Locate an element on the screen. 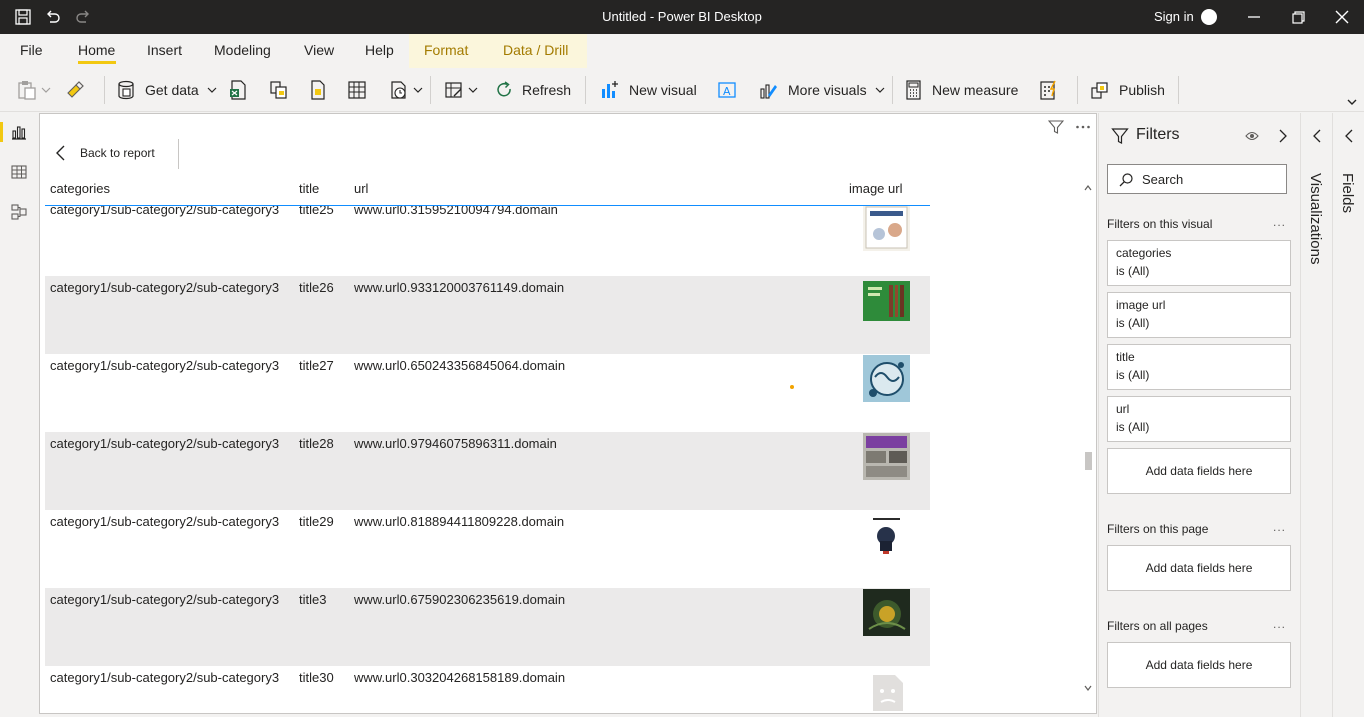 The image size is (1364, 717). refresh-label: Refresh is located at coordinates (547, 90).